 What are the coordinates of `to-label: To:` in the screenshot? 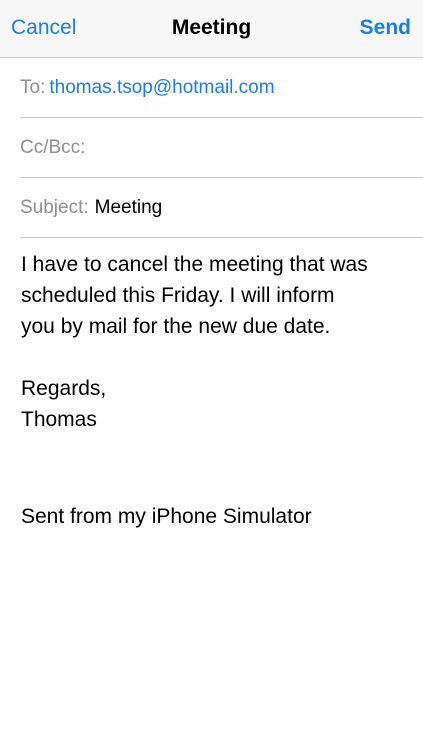 It's located at (33, 87).